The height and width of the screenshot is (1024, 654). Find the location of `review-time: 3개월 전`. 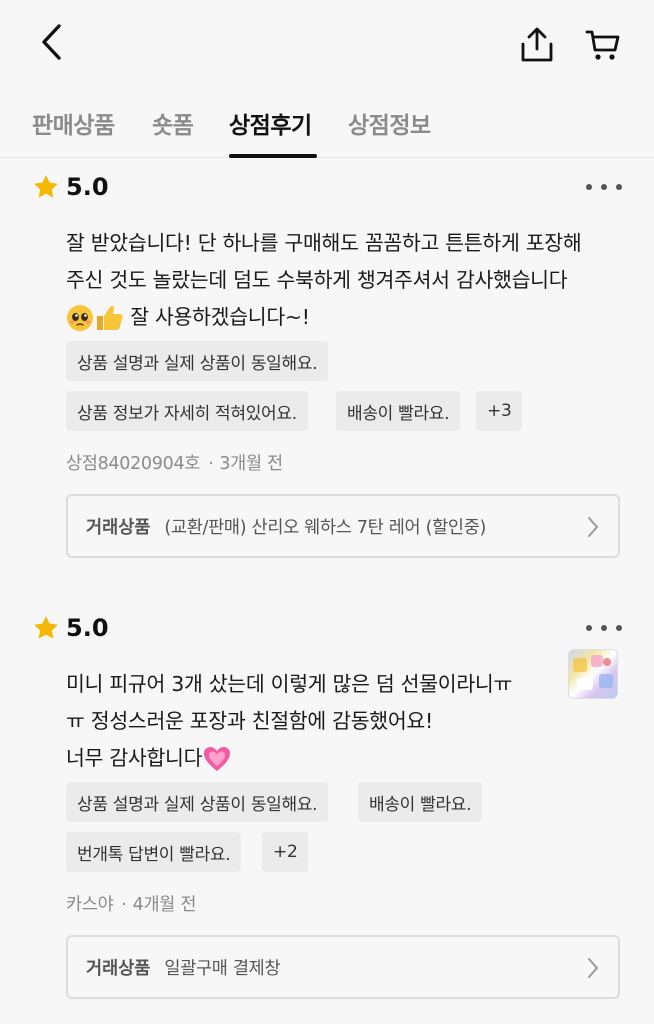

review-time: 3개월 전 is located at coordinates (251, 464).